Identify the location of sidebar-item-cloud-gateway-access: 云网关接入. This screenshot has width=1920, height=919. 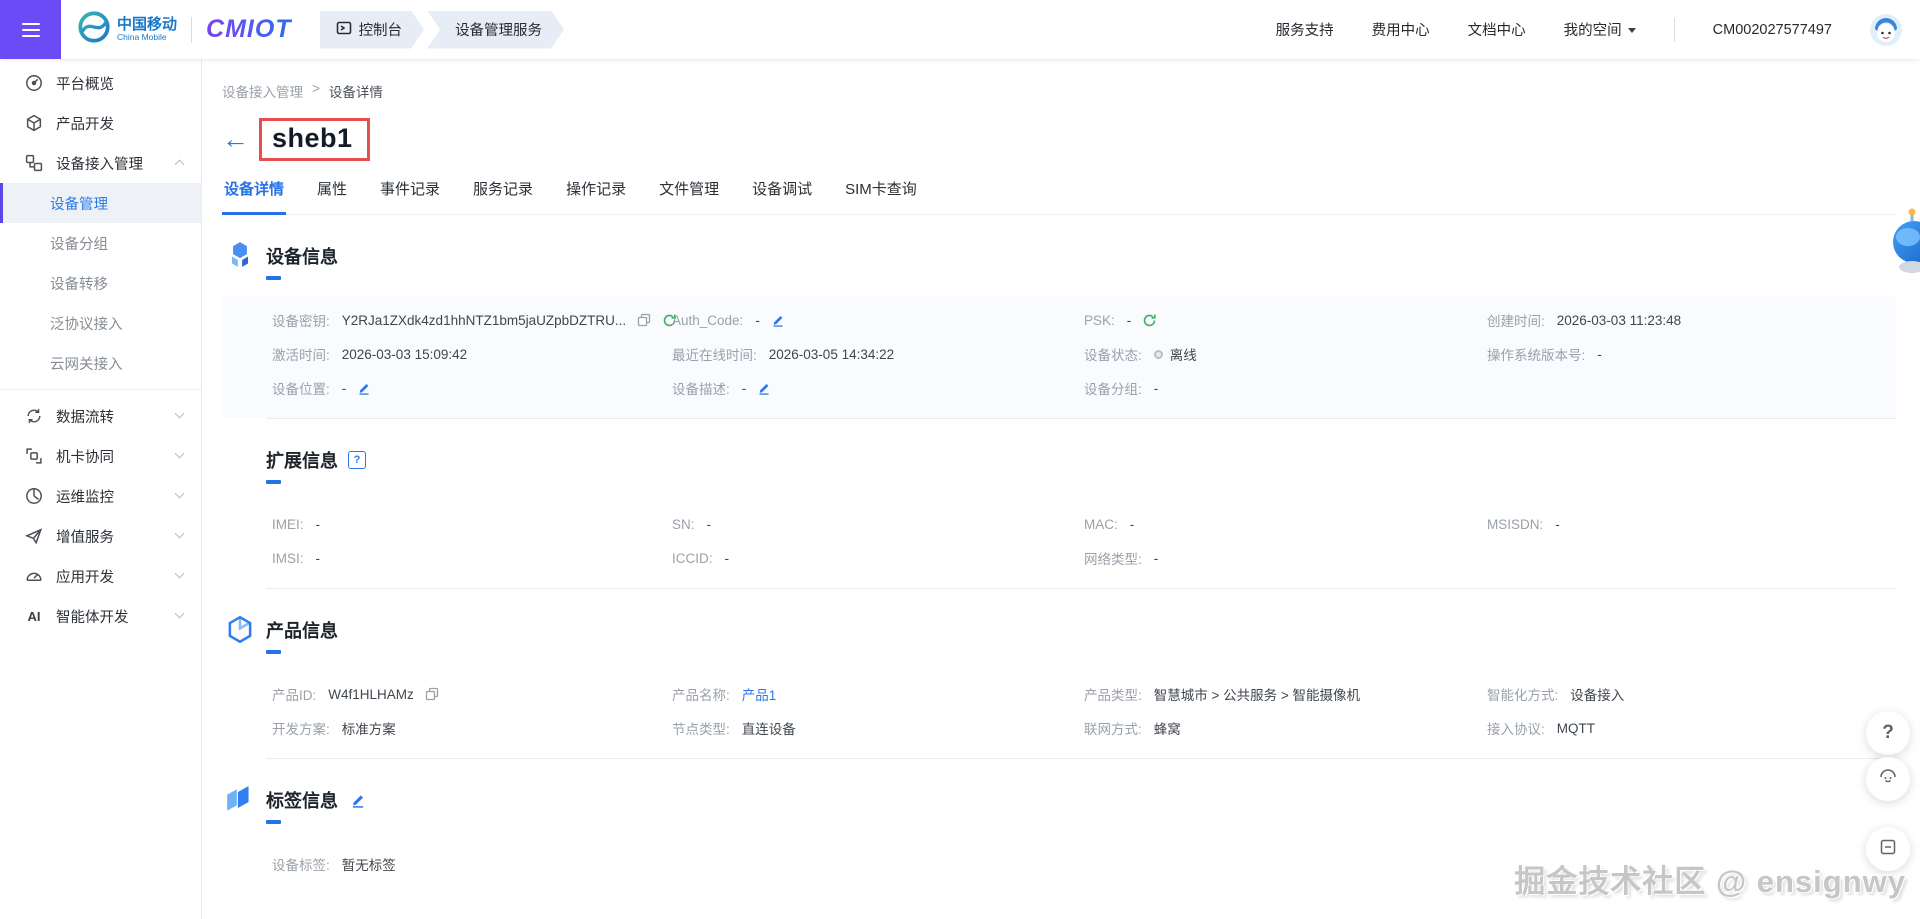
(100, 363).